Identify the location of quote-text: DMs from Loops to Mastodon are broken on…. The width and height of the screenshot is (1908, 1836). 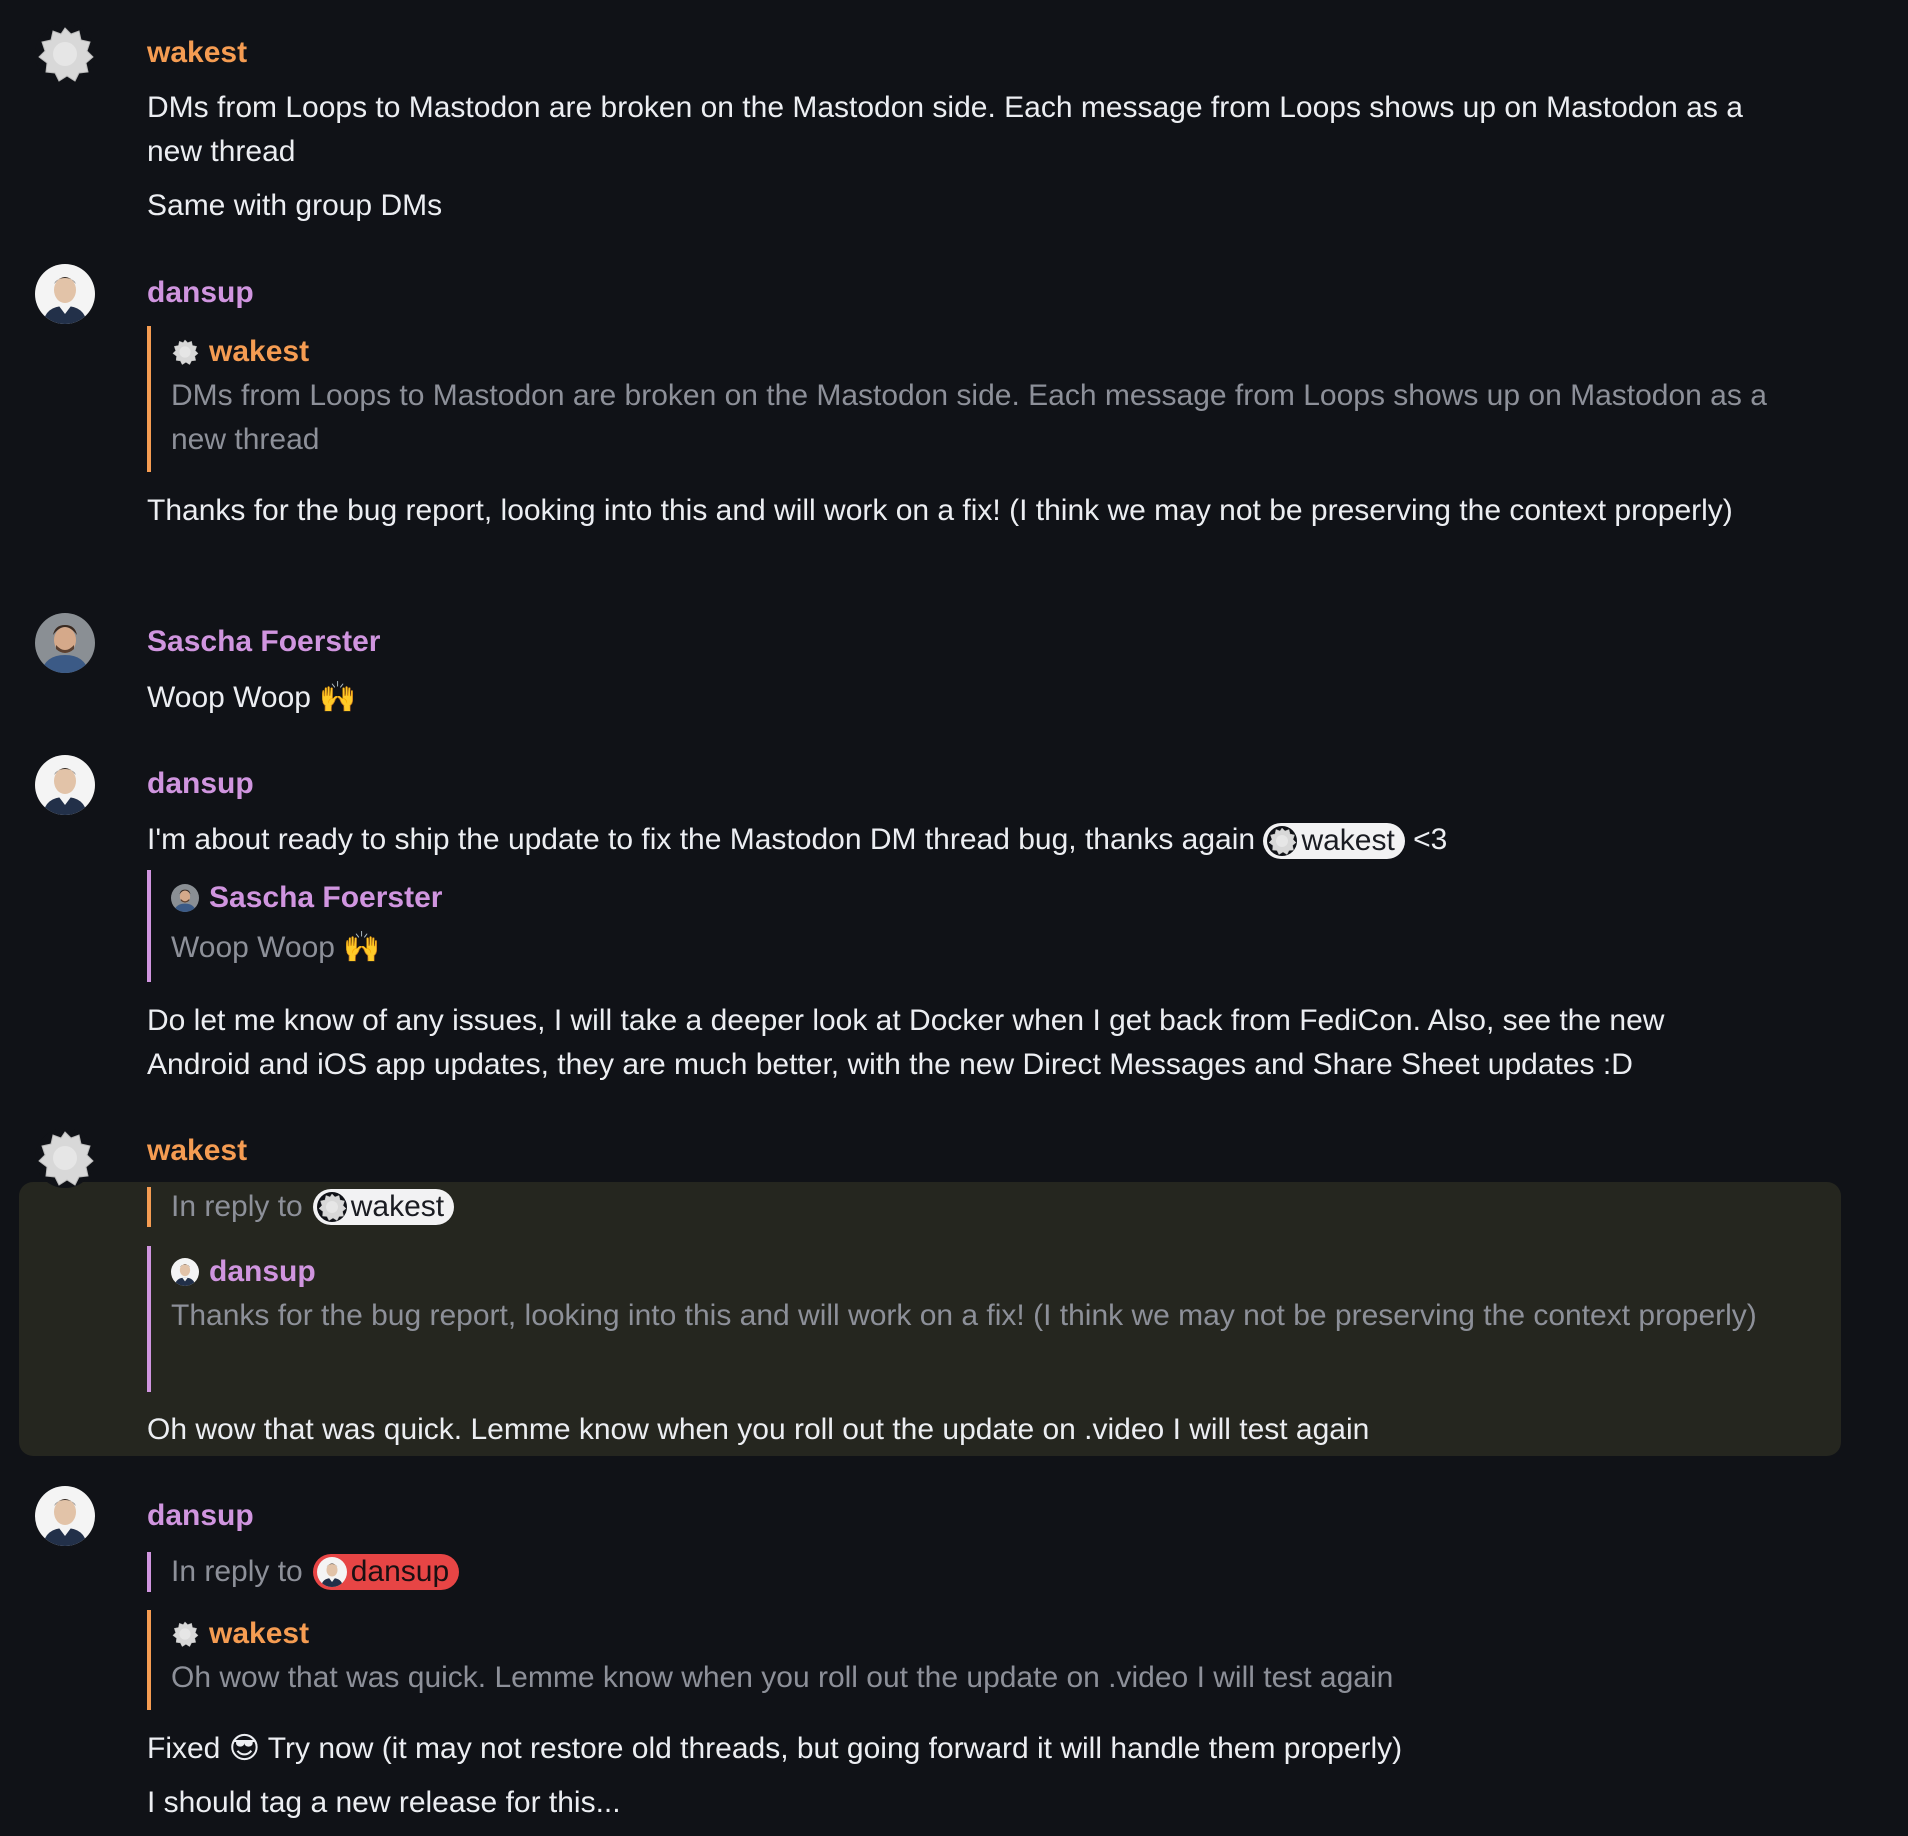
(969, 417).